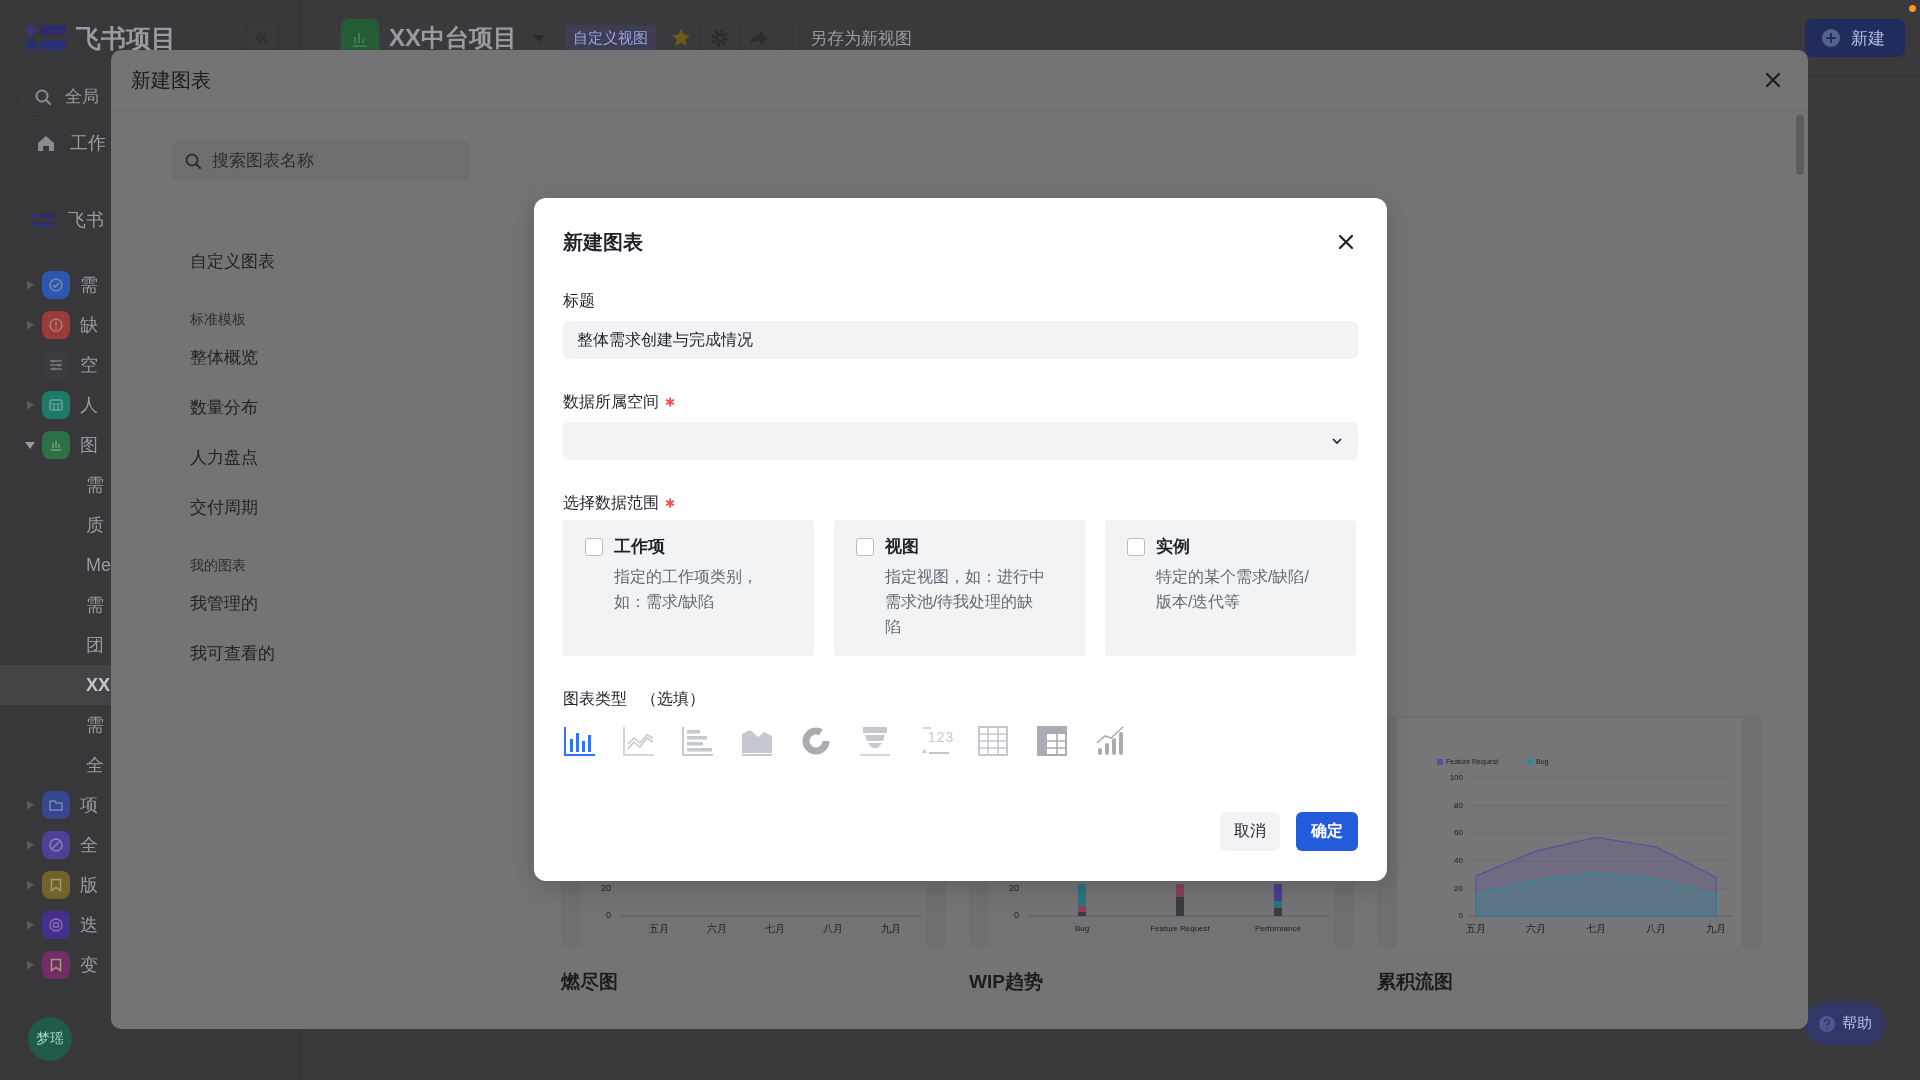  I want to click on nav-section-label: 我的图表, so click(217, 565).